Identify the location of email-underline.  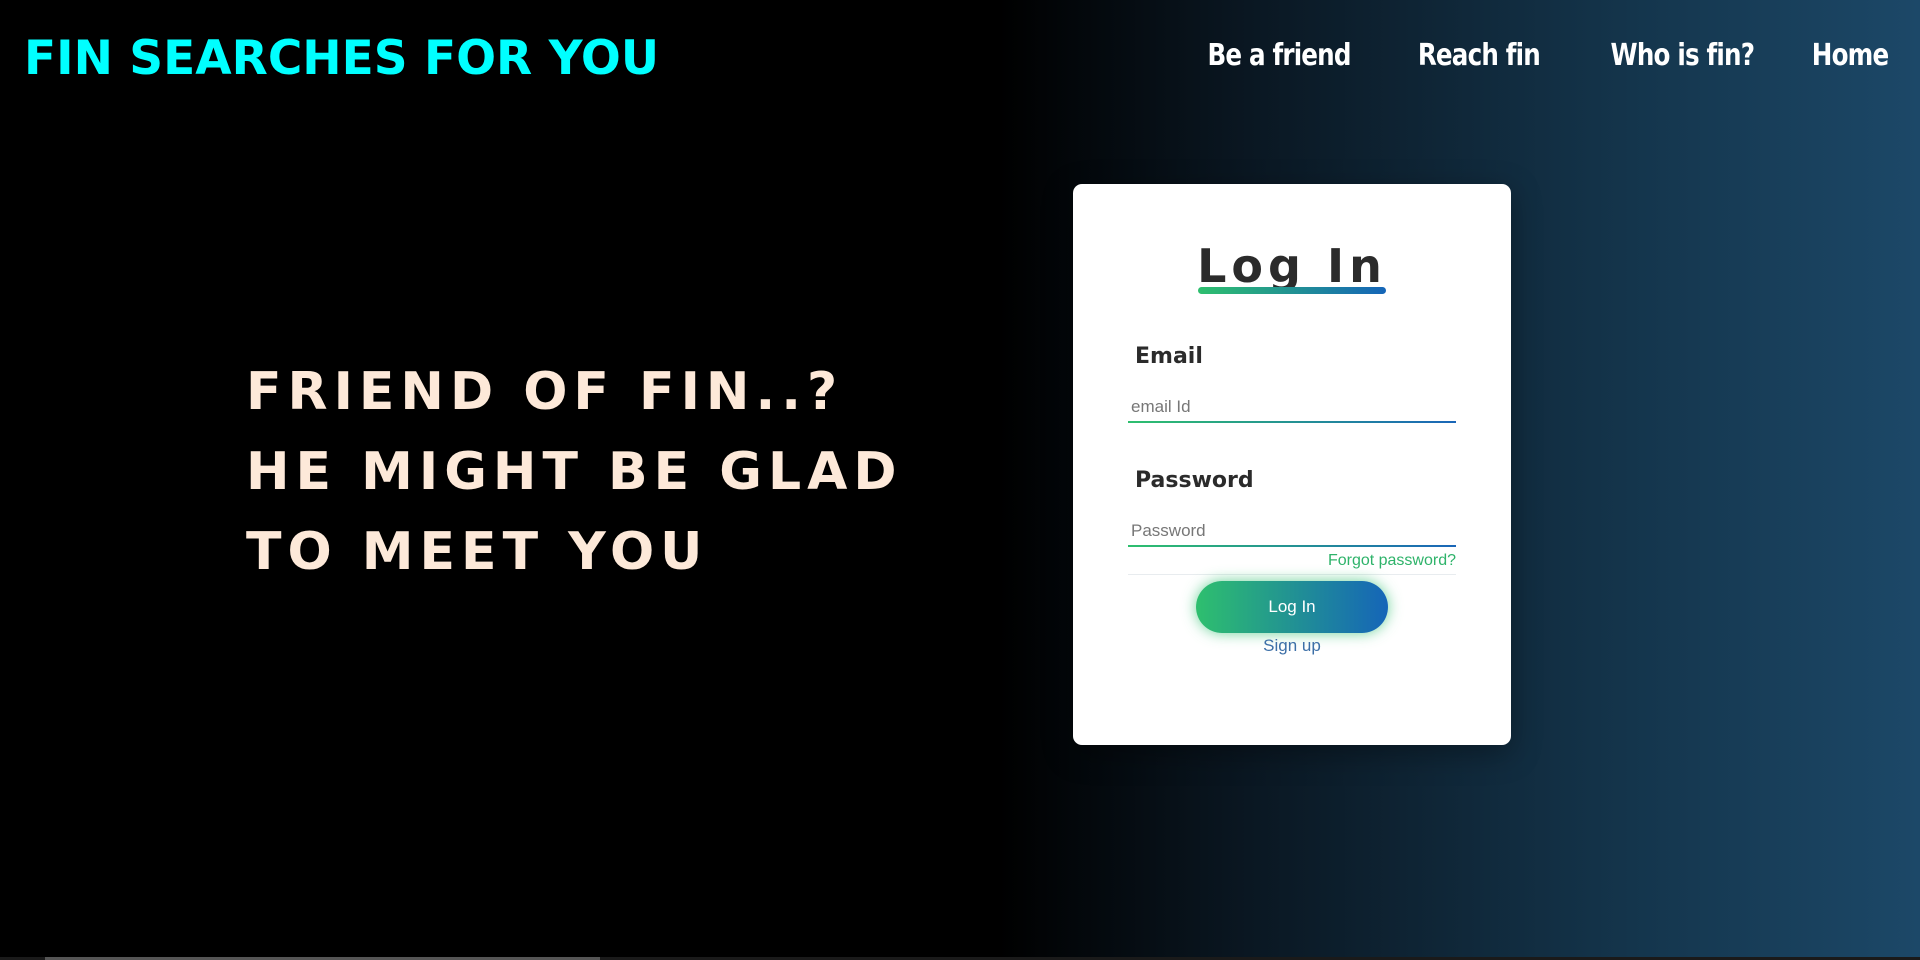
(1292, 422).